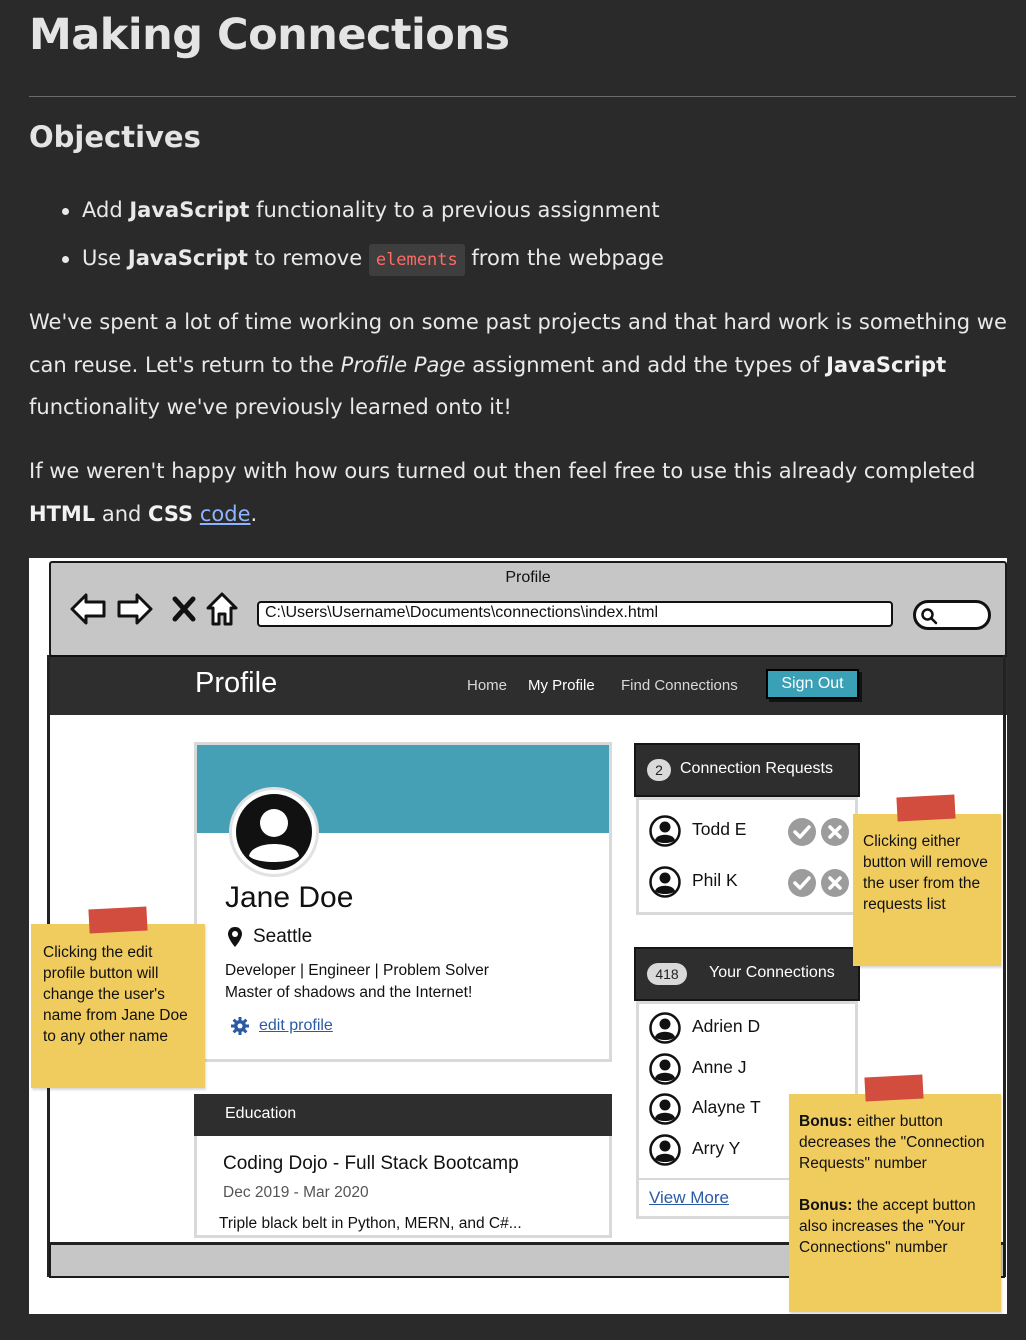  I want to click on stop-icon, so click(184, 609).